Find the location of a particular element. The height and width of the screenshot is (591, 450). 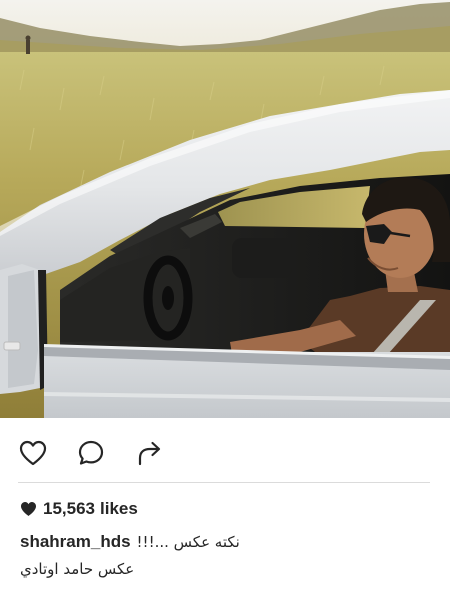

divider is located at coordinates (224, 482).